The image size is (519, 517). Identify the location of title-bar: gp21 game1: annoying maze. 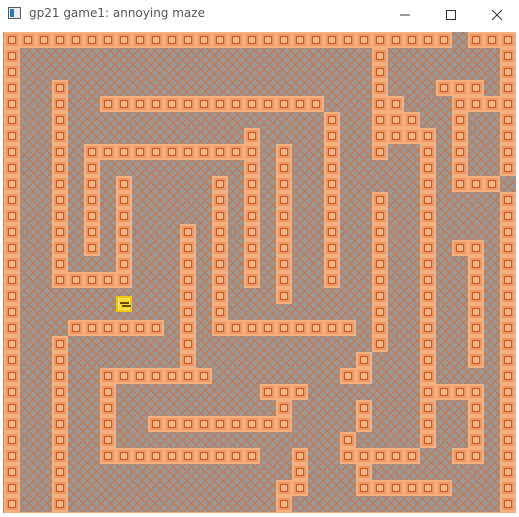
(259, 15).